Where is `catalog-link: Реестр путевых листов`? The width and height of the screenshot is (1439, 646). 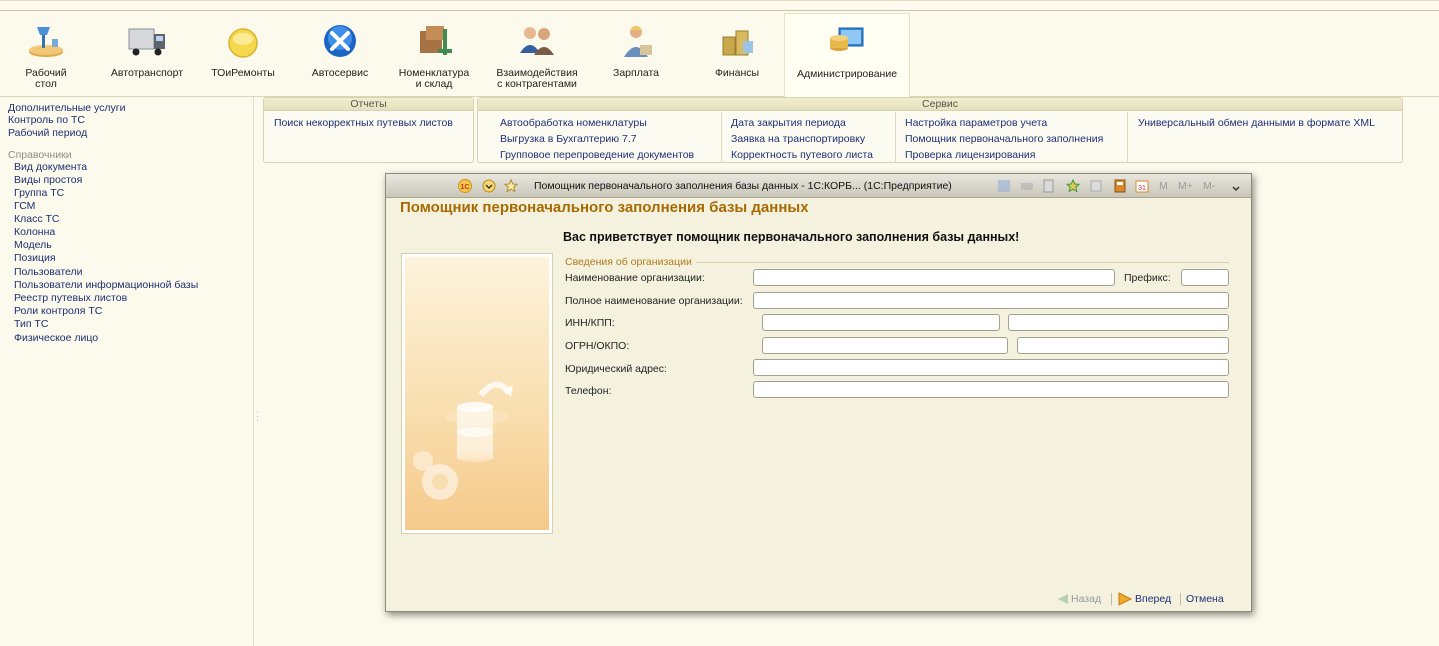 catalog-link: Реестр путевых листов is located at coordinates (70, 298).